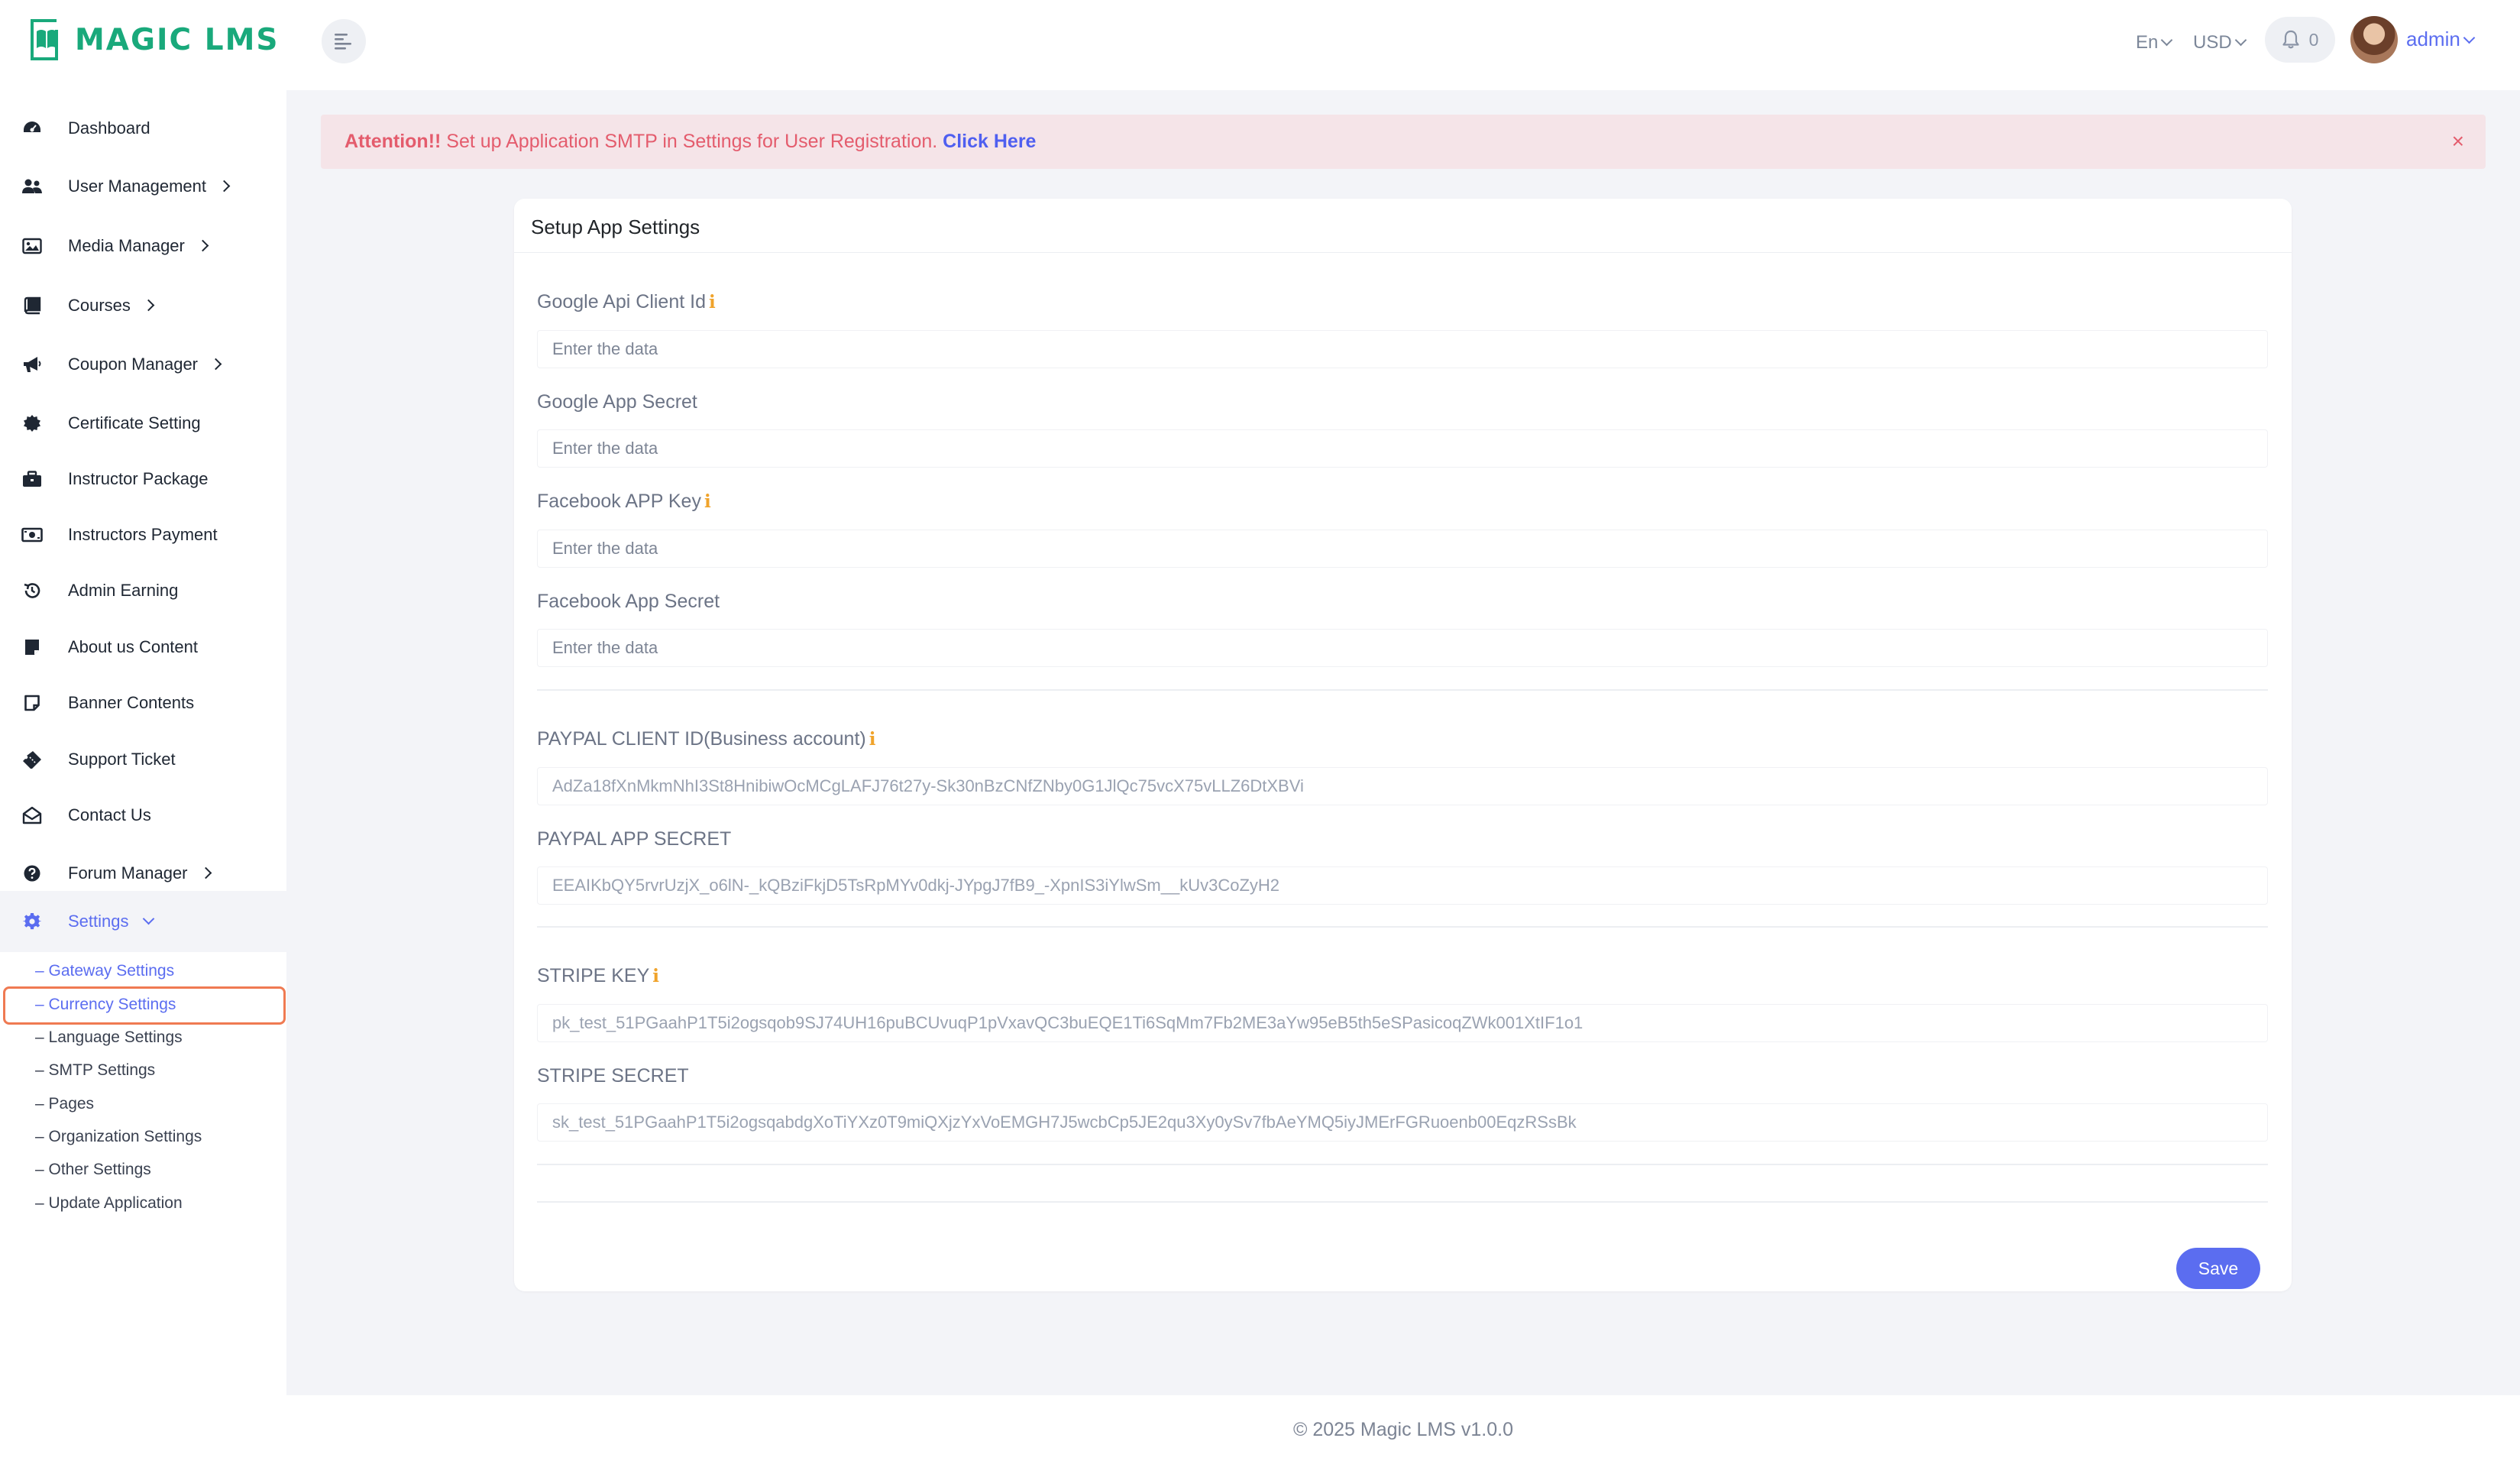  What do you see at coordinates (617, 402) in the screenshot?
I see `google-secret-label: Google App Secret` at bounding box center [617, 402].